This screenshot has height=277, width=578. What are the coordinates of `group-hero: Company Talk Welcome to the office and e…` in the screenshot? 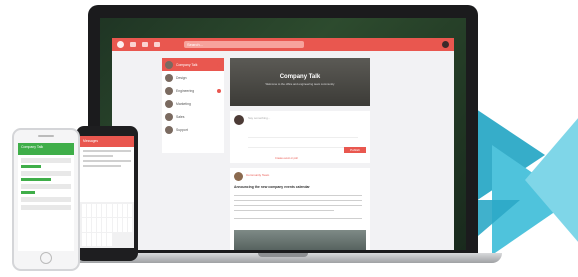 It's located at (300, 82).